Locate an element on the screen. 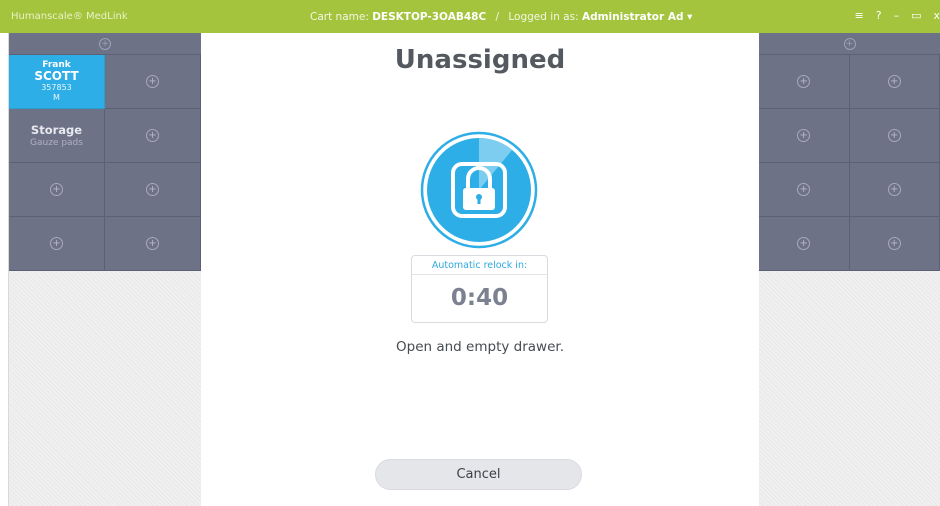  cart-name: DESKTOP-3OAB48C is located at coordinates (429, 17).